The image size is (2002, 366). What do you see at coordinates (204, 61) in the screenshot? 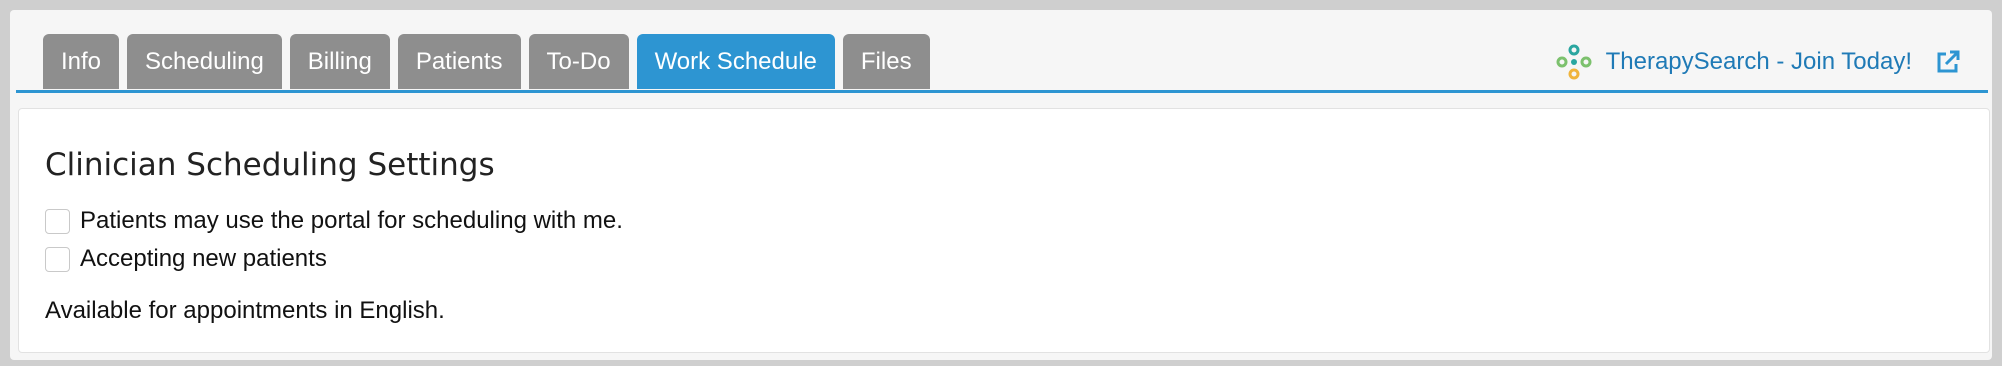
I see `tab-scheduling: Scheduling` at bounding box center [204, 61].